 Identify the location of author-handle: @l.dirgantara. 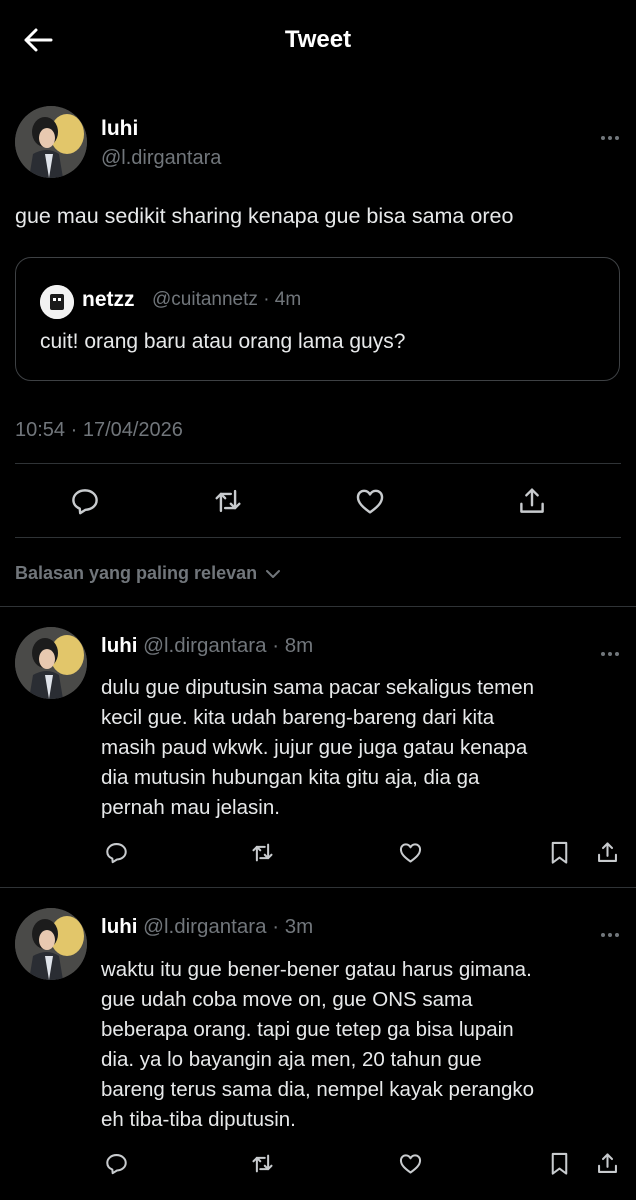
(161, 158).